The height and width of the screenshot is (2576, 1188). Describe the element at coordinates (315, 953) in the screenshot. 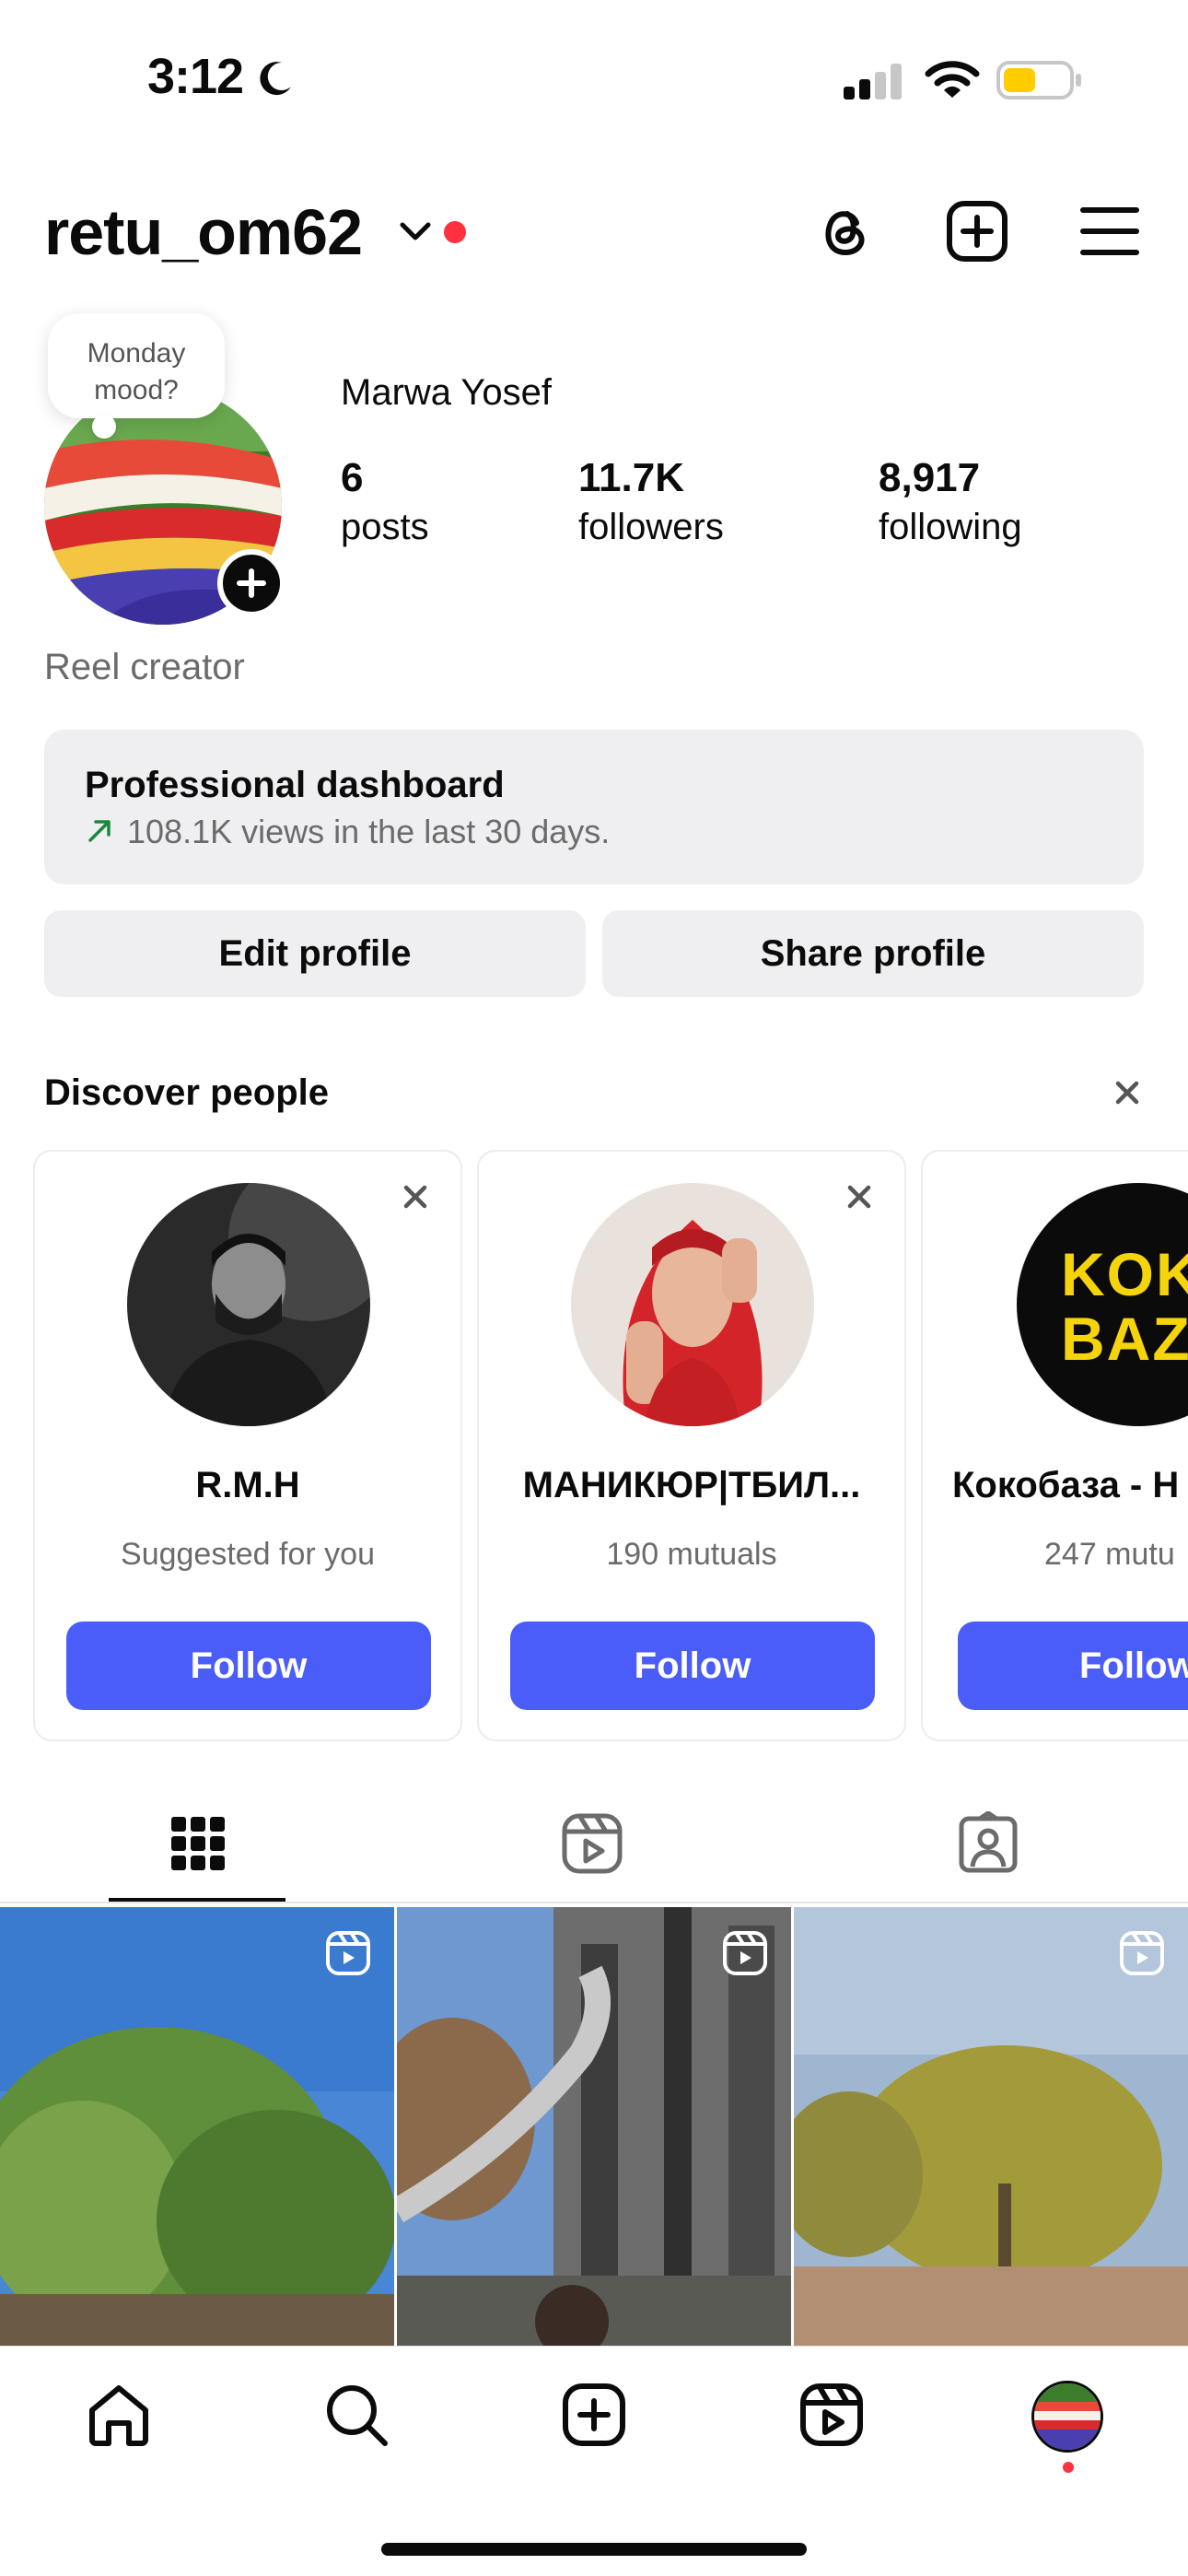

I see `edit-profile-button: Edit profile` at that location.